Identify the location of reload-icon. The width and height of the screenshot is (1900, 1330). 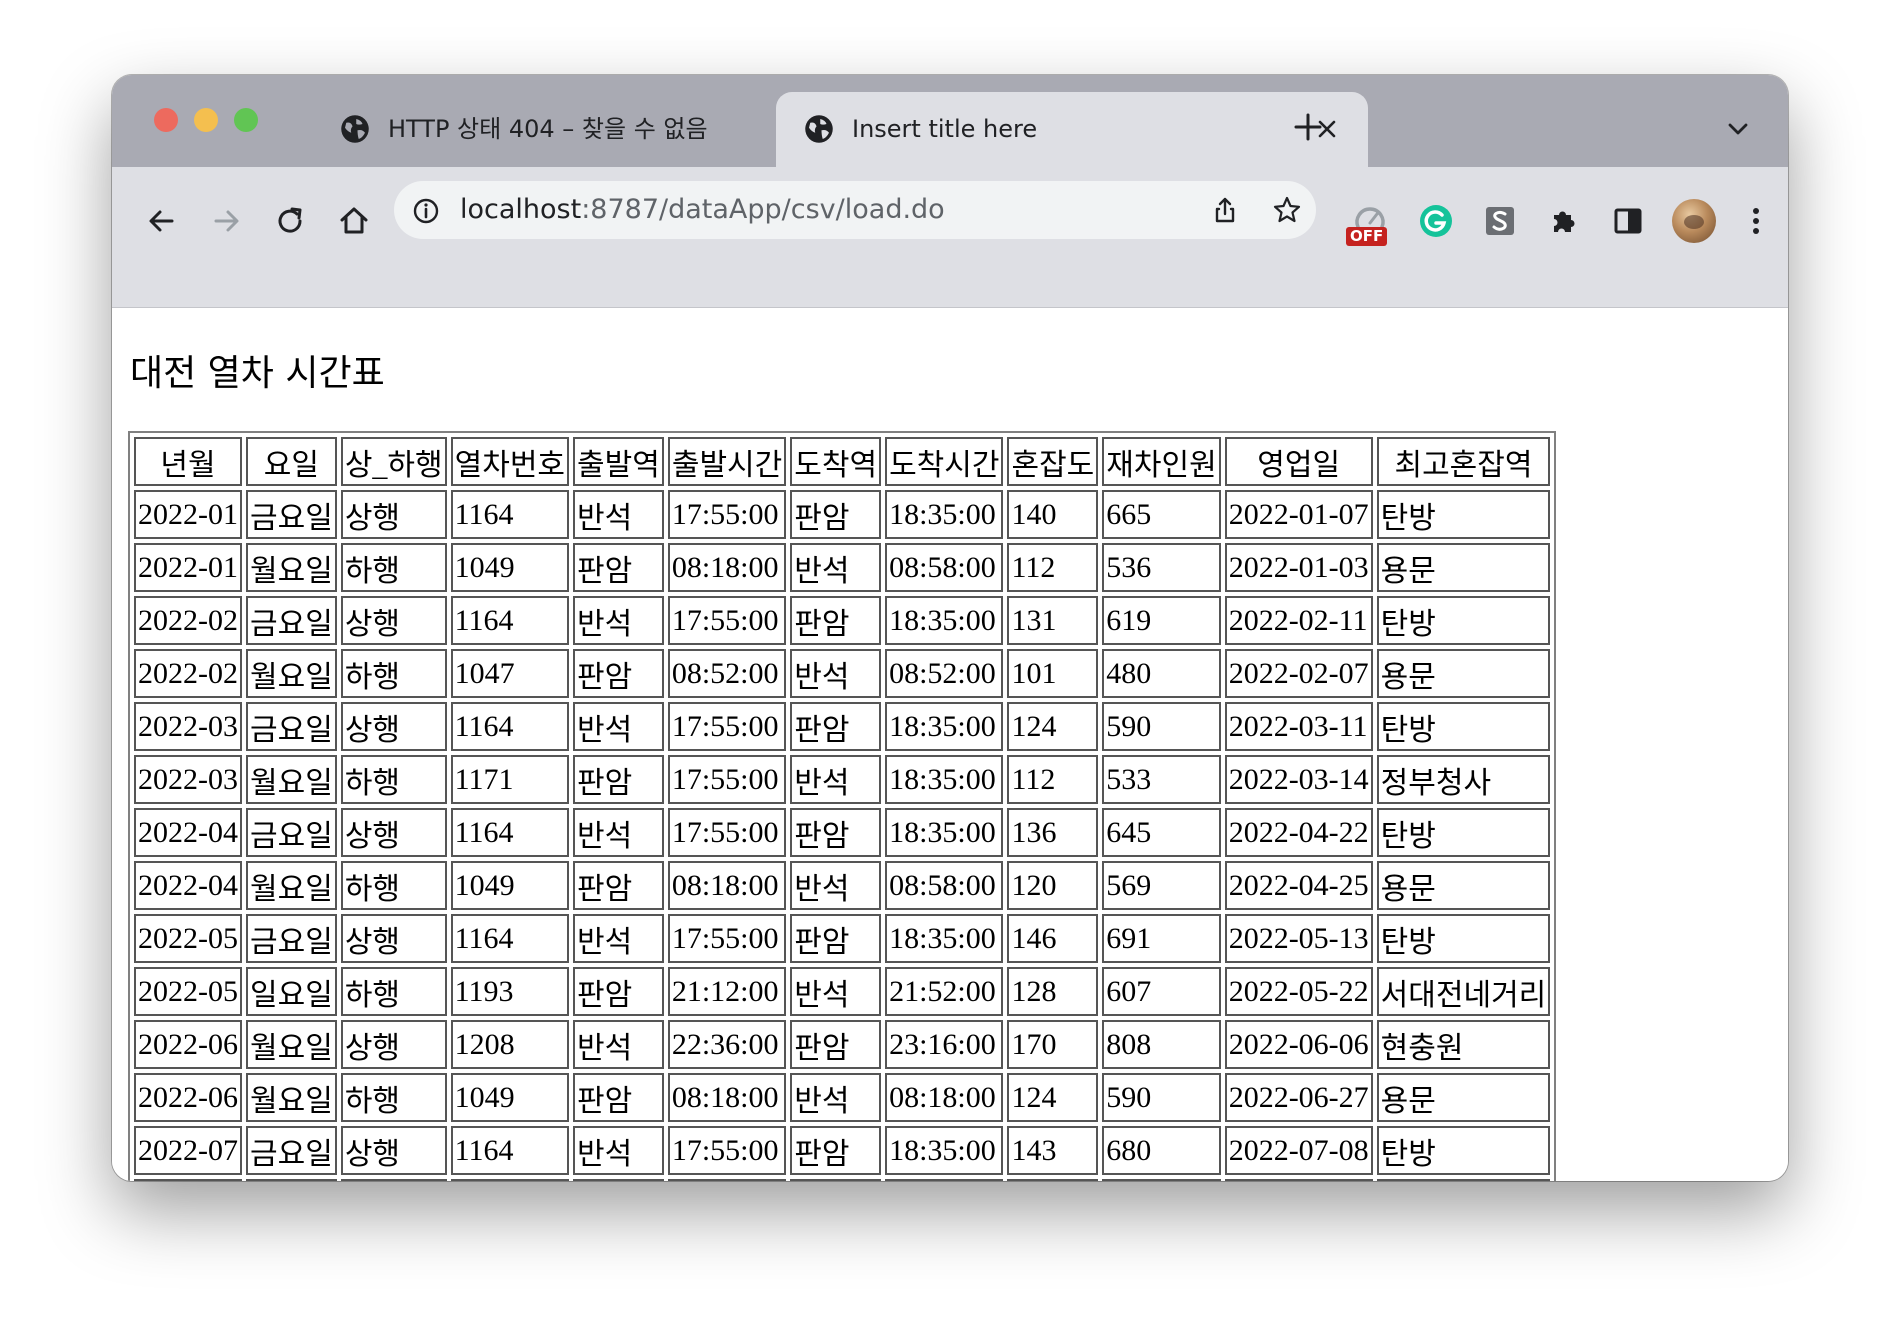
(290, 221).